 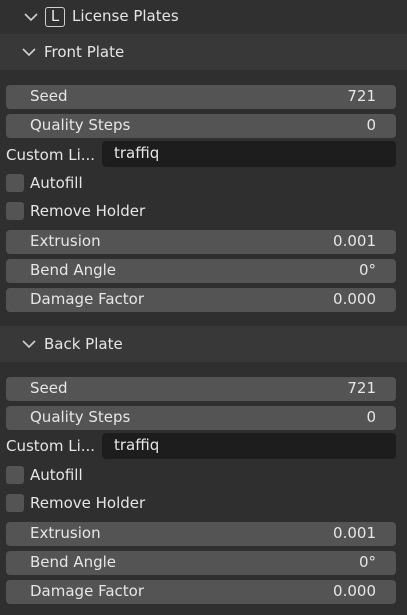 What do you see at coordinates (15, 475) in the screenshot?
I see `back-autofill-checkbox` at bounding box center [15, 475].